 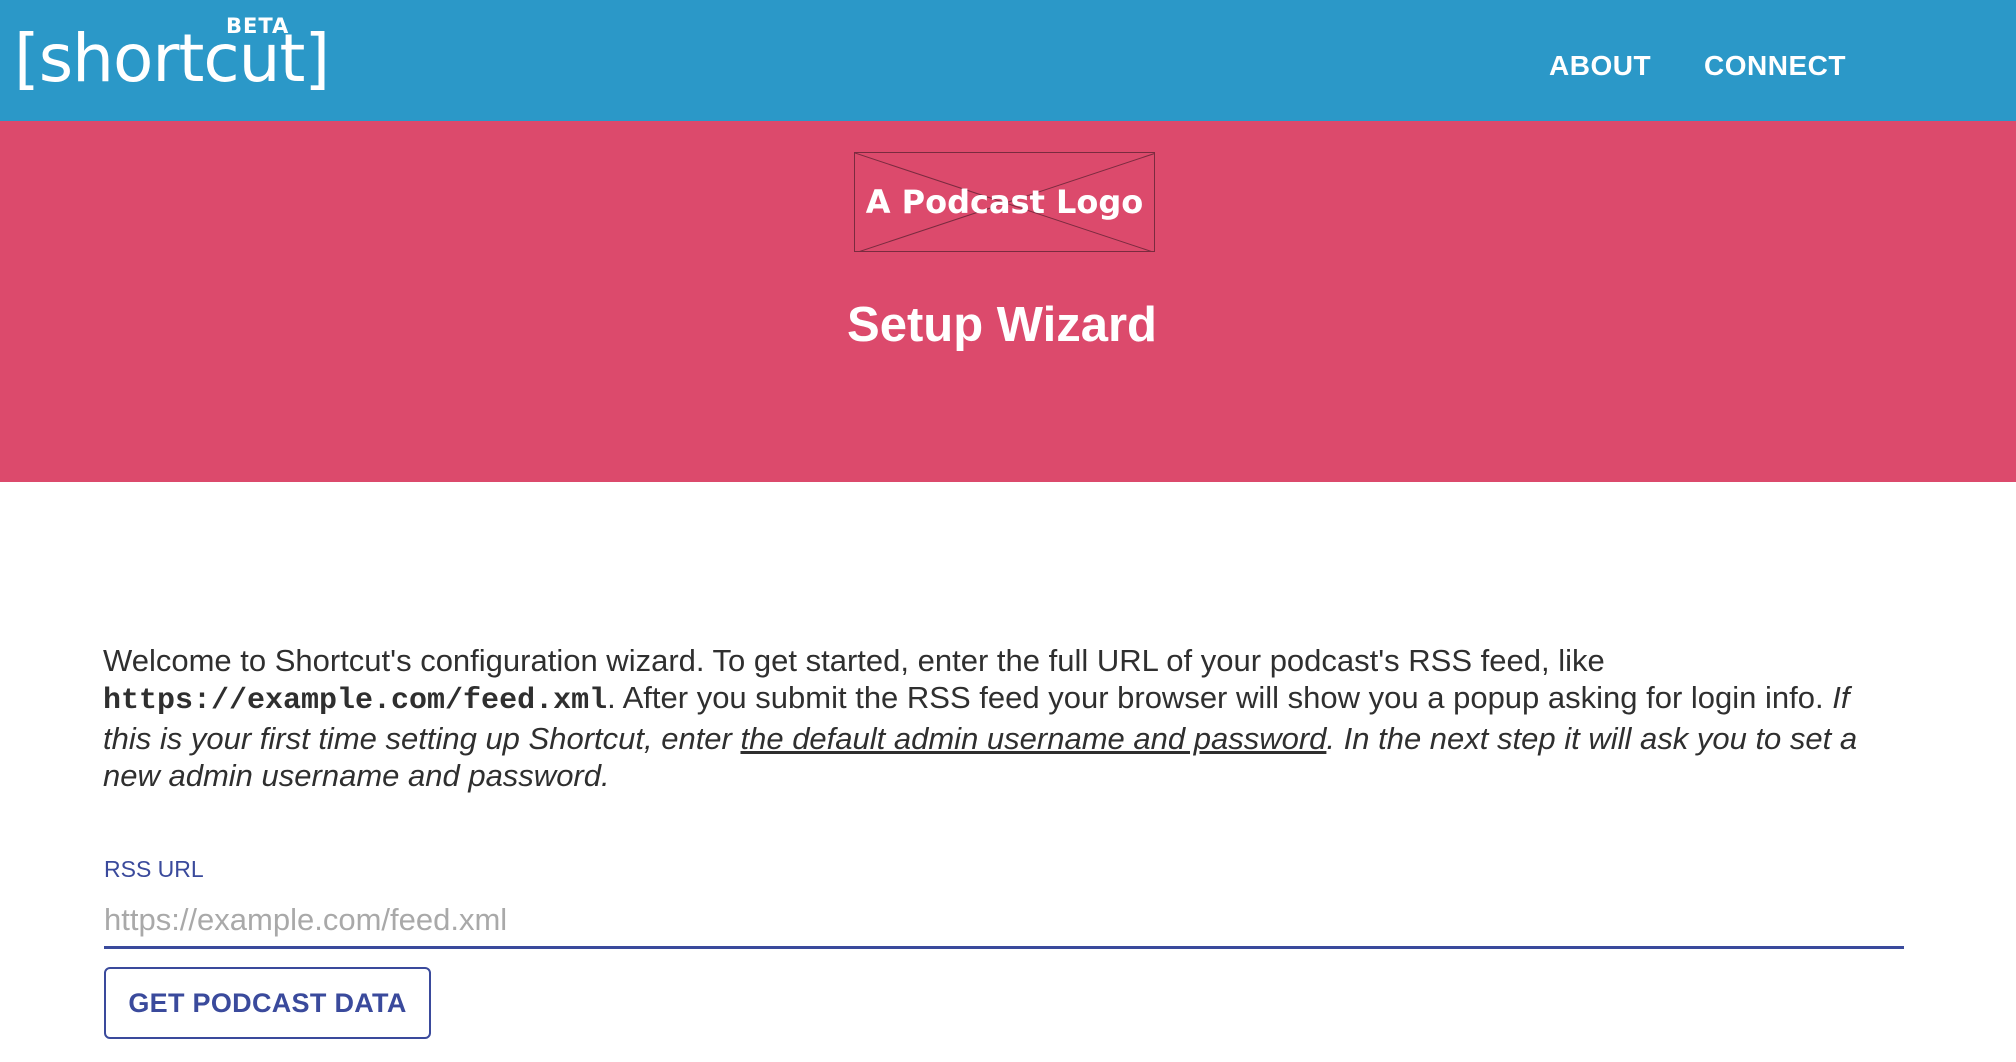 What do you see at coordinates (154, 869) in the screenshot?
I see `rss-url-label: RSS URL` at bounding box center [154, 869].